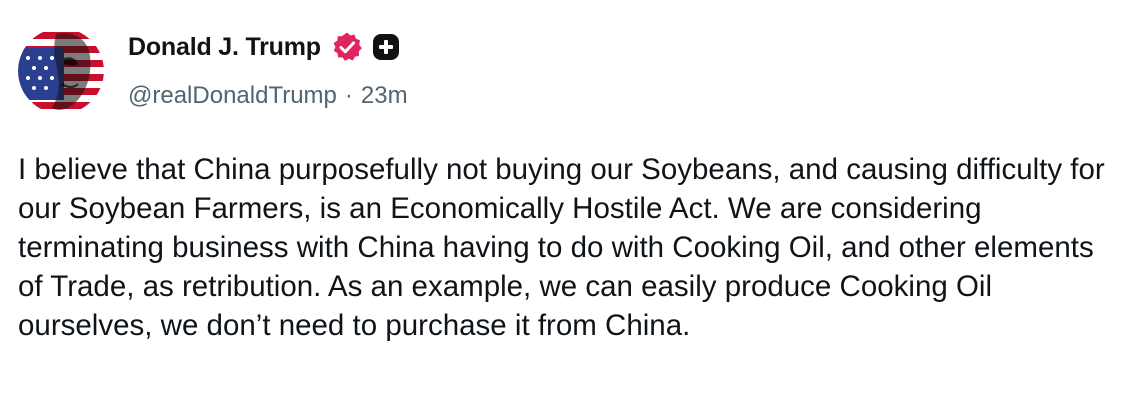  I want to click on avatar, so click(61, 71).